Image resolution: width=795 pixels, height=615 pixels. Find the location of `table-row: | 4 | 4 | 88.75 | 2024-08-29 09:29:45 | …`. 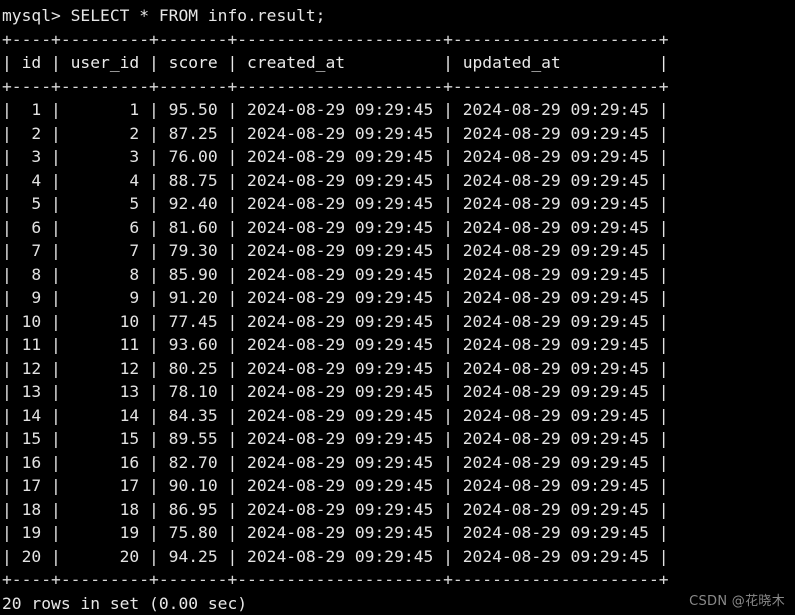

table-row: | 4 | 4 | 88.75 | 2024-08-29 09:29:45 | … is located at coordinates (335, 180).